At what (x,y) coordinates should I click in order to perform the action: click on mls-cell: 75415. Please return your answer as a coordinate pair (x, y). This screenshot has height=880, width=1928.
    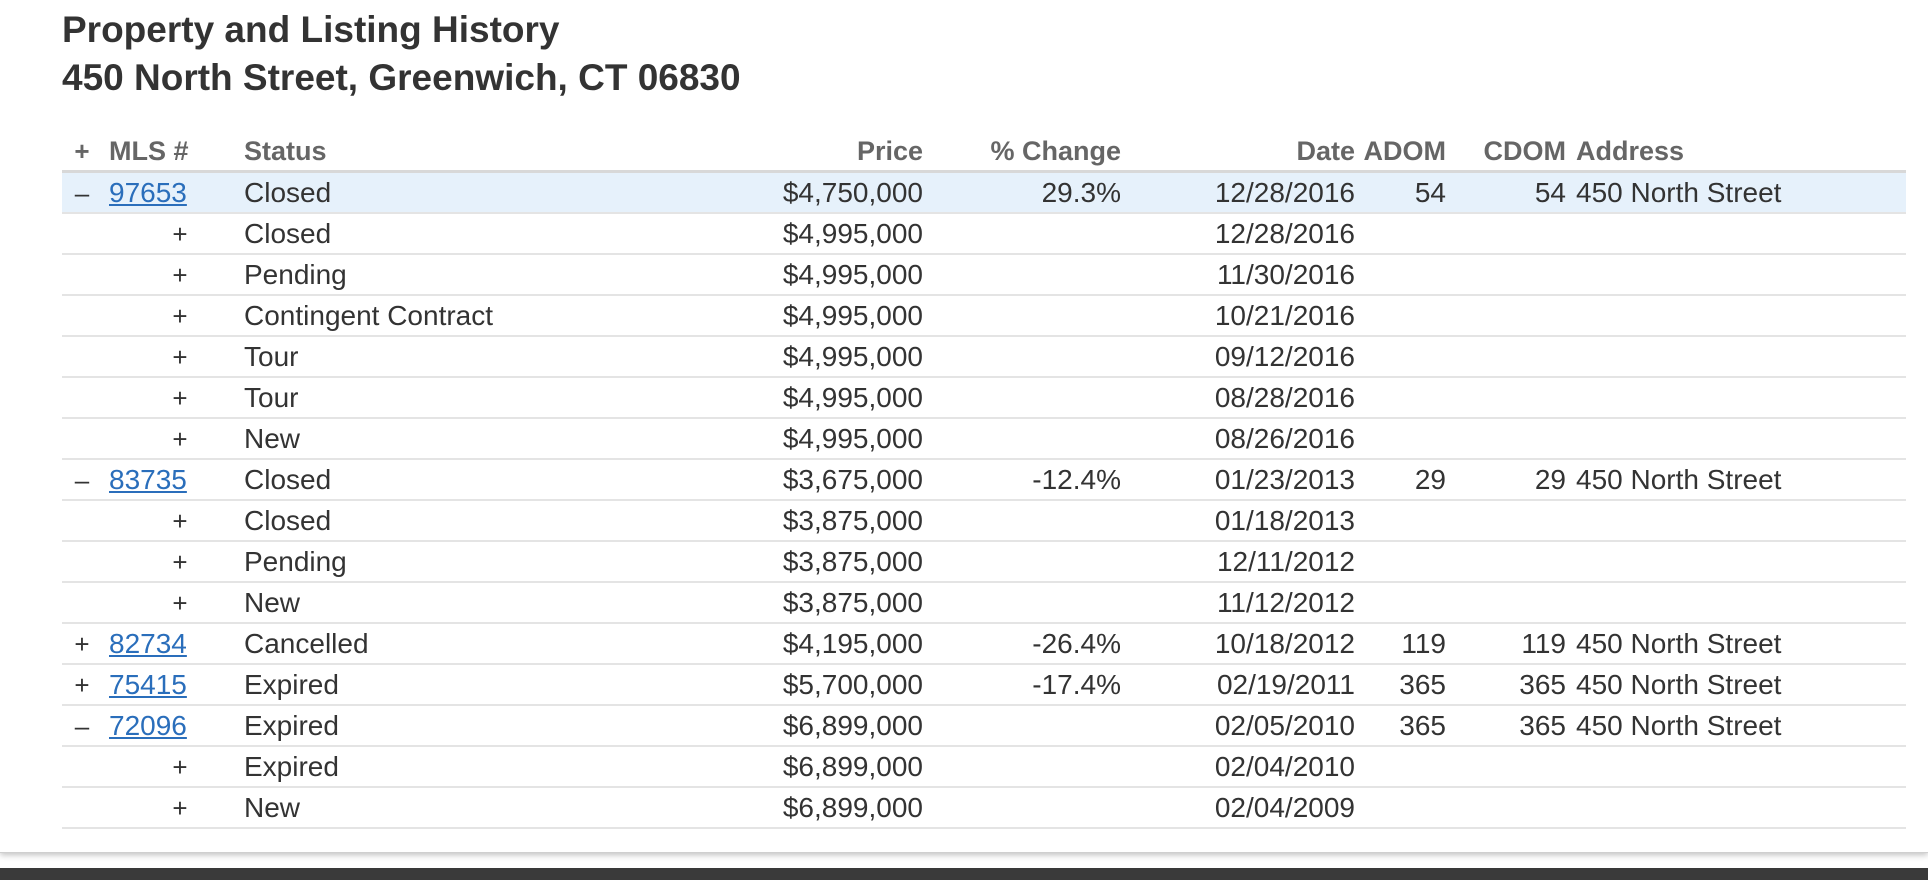
    Looking at the image, I should click on (164, 684).